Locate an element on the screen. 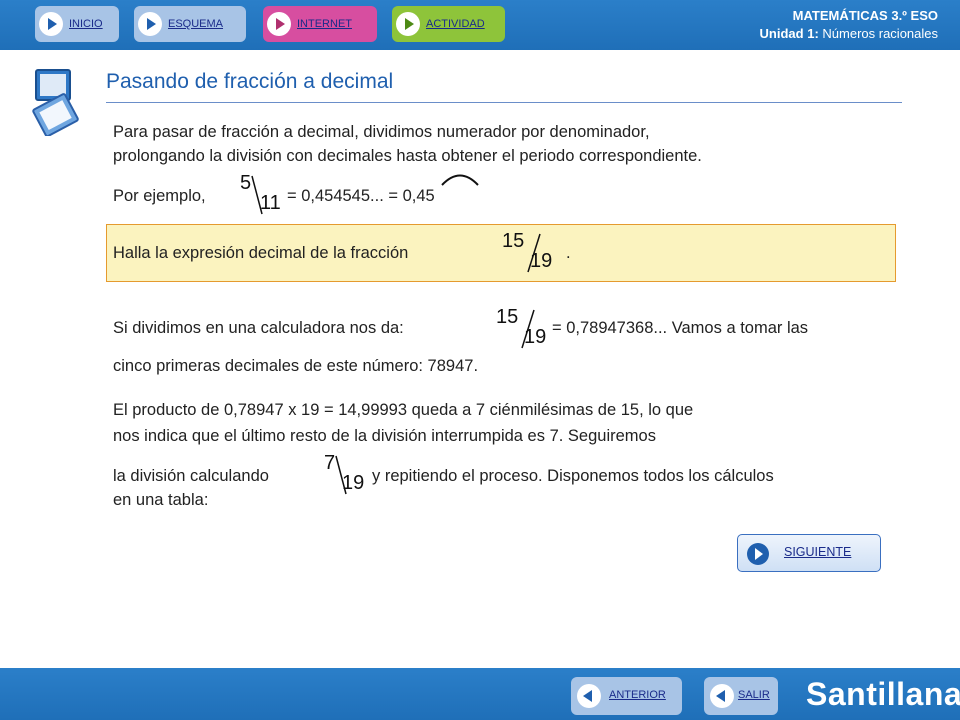  nav-inicio-button: INICIO is located at coordinates (77, 24).